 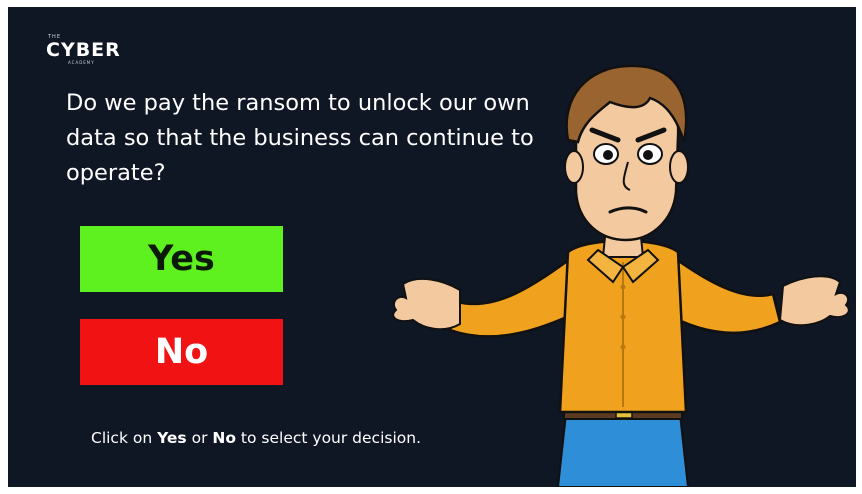 I want to click on no-button: No, so click(x=181, y=352).